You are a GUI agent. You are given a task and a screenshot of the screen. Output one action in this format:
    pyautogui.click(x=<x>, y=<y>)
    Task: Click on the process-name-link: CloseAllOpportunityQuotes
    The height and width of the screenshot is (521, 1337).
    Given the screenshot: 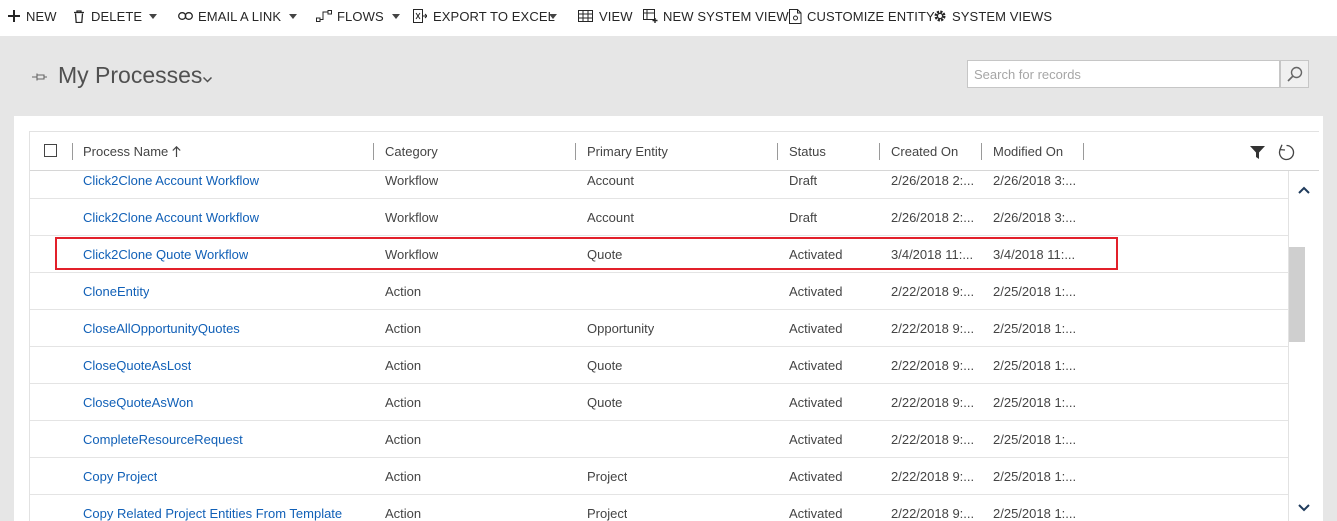 What is the action you would take?
    pyautogui.click(x=161, y=328)
    